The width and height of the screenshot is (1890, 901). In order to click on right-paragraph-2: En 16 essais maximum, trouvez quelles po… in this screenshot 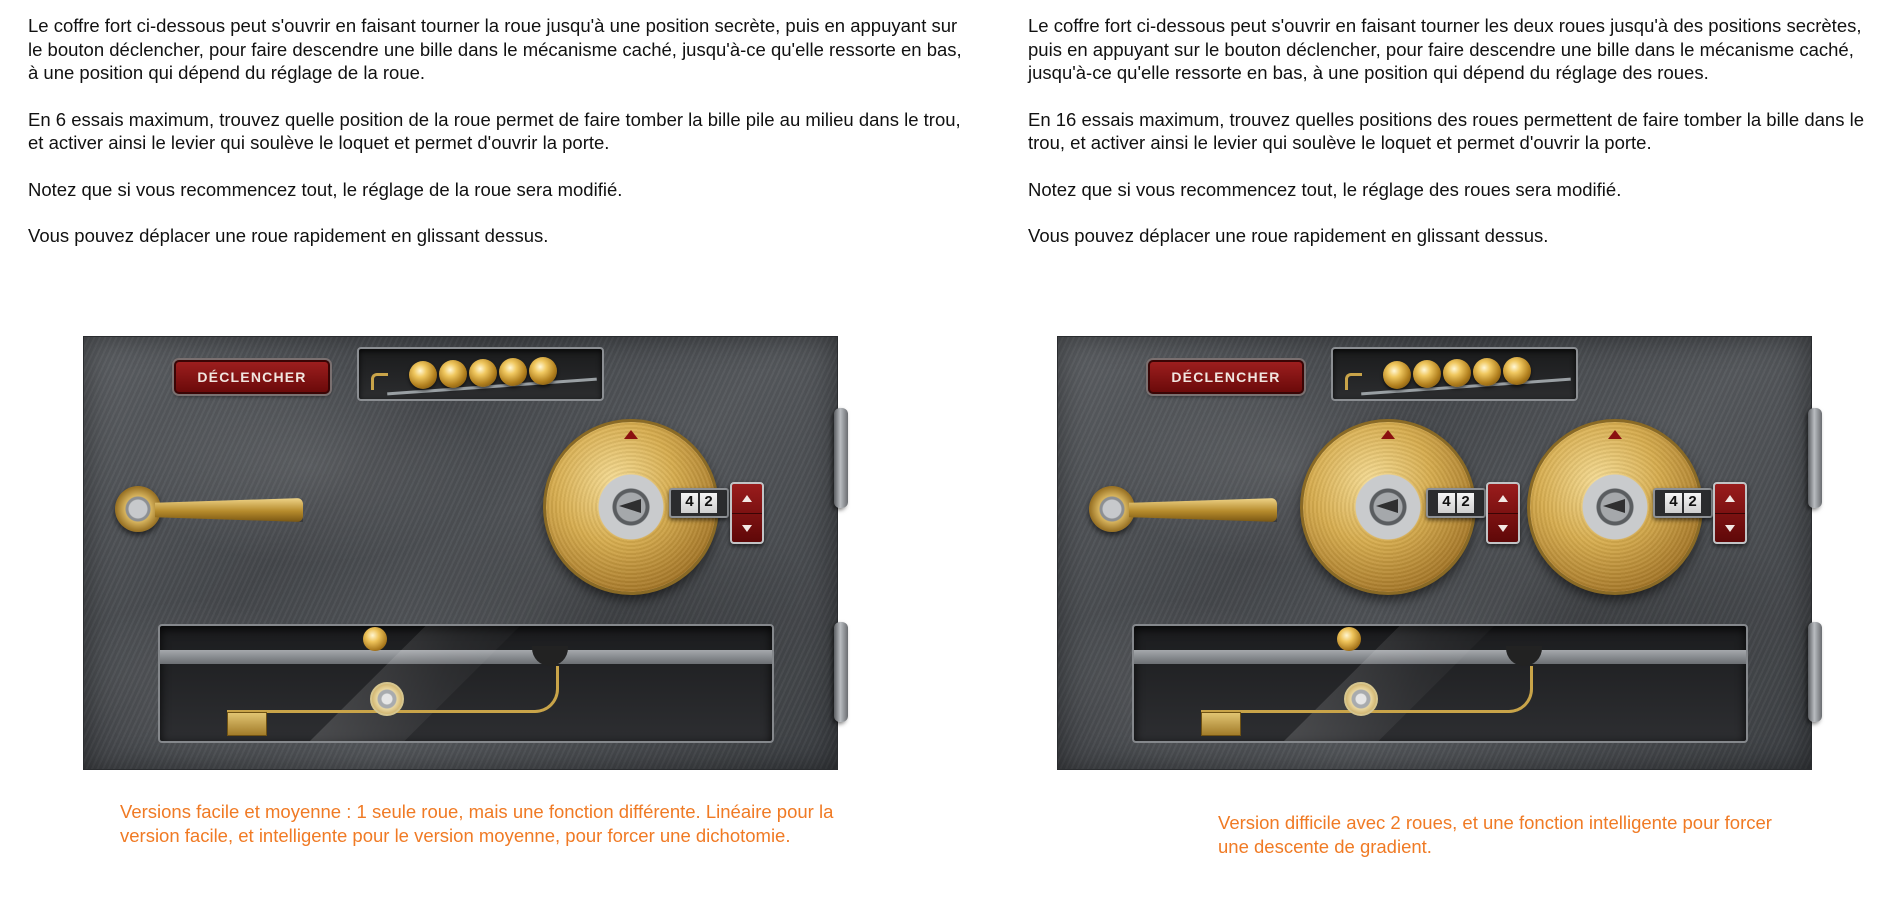, I will do `click(1446, 131)`.